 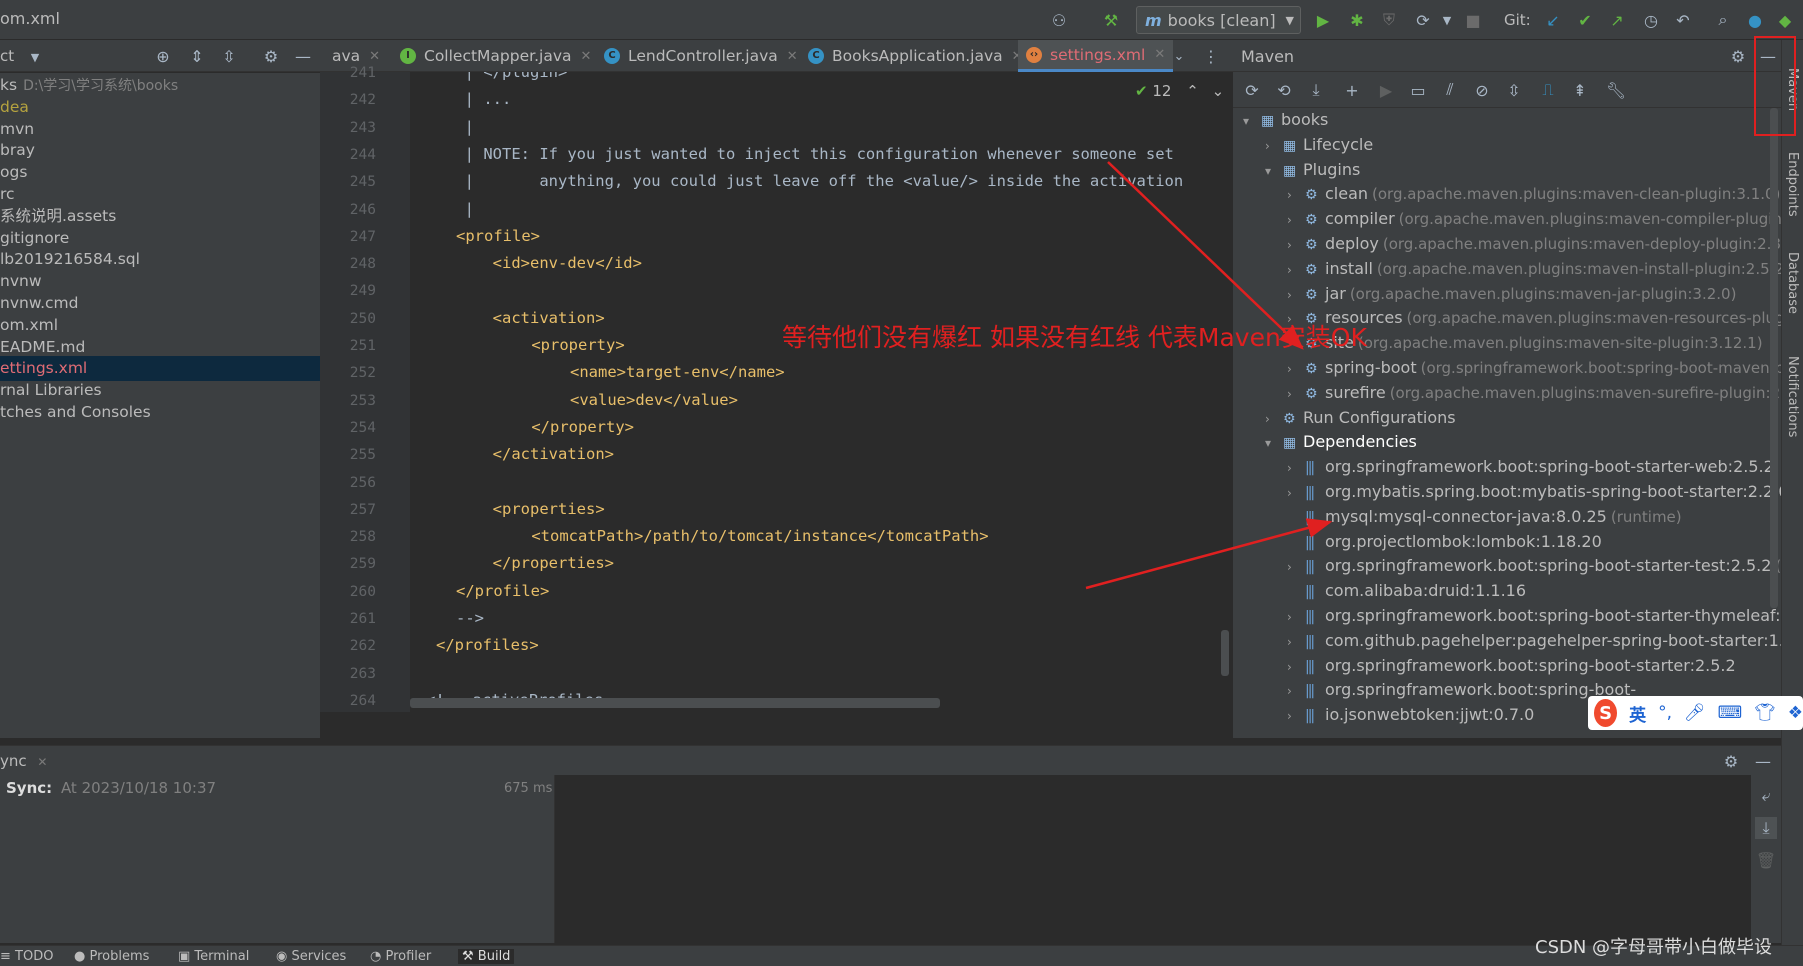 I want to click on ide-update-icon: ●, so click(x=1755, y=20).